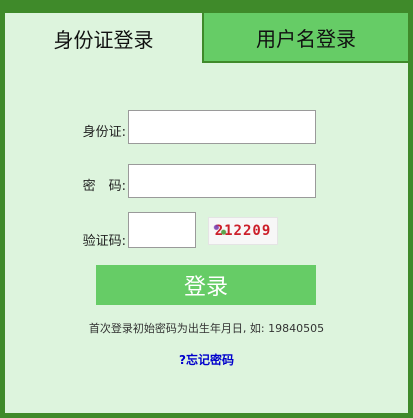 Image resolution: width=413 pixels, height=418 pixels. I want to click on captcha-input, so click(162, 230).